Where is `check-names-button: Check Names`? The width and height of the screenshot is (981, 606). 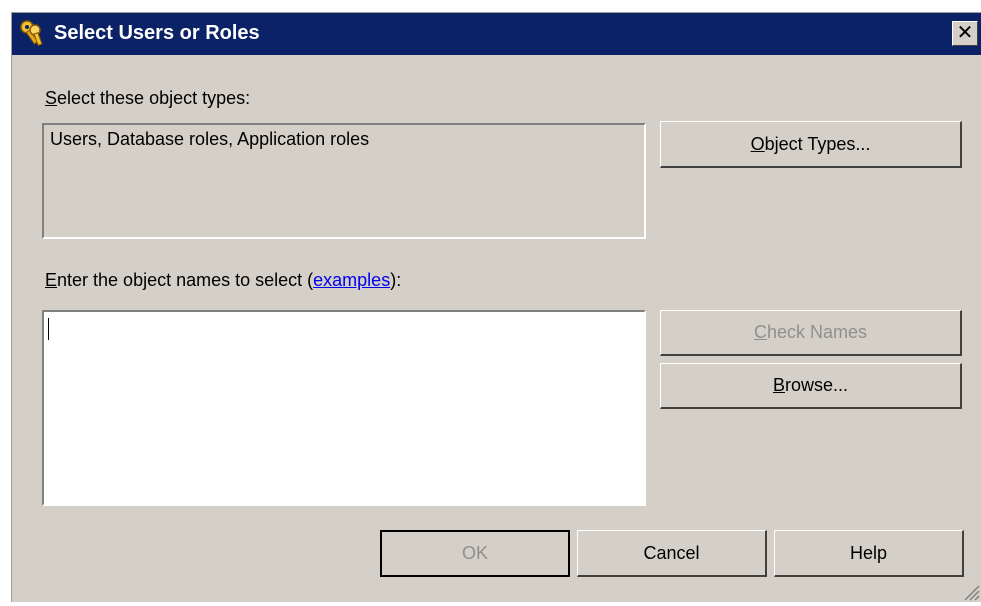 check-names-button: Check Names is located at coordinates (811, 333).